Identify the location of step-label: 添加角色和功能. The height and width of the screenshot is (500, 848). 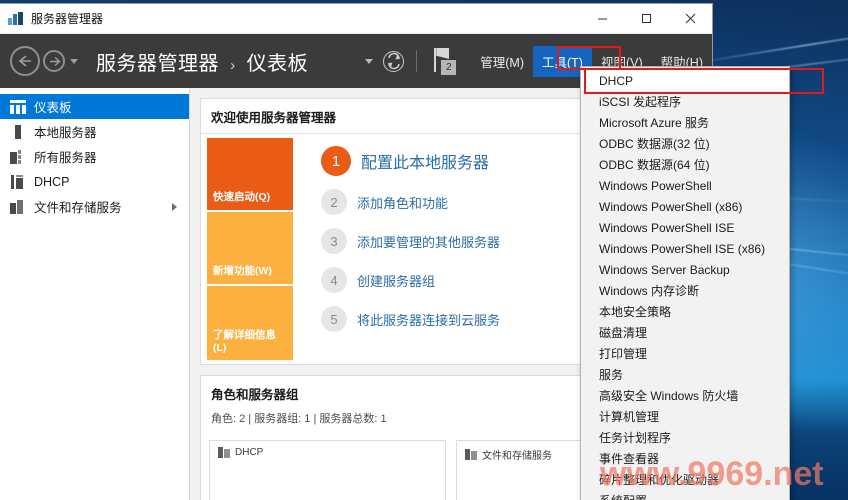
(402, 202).